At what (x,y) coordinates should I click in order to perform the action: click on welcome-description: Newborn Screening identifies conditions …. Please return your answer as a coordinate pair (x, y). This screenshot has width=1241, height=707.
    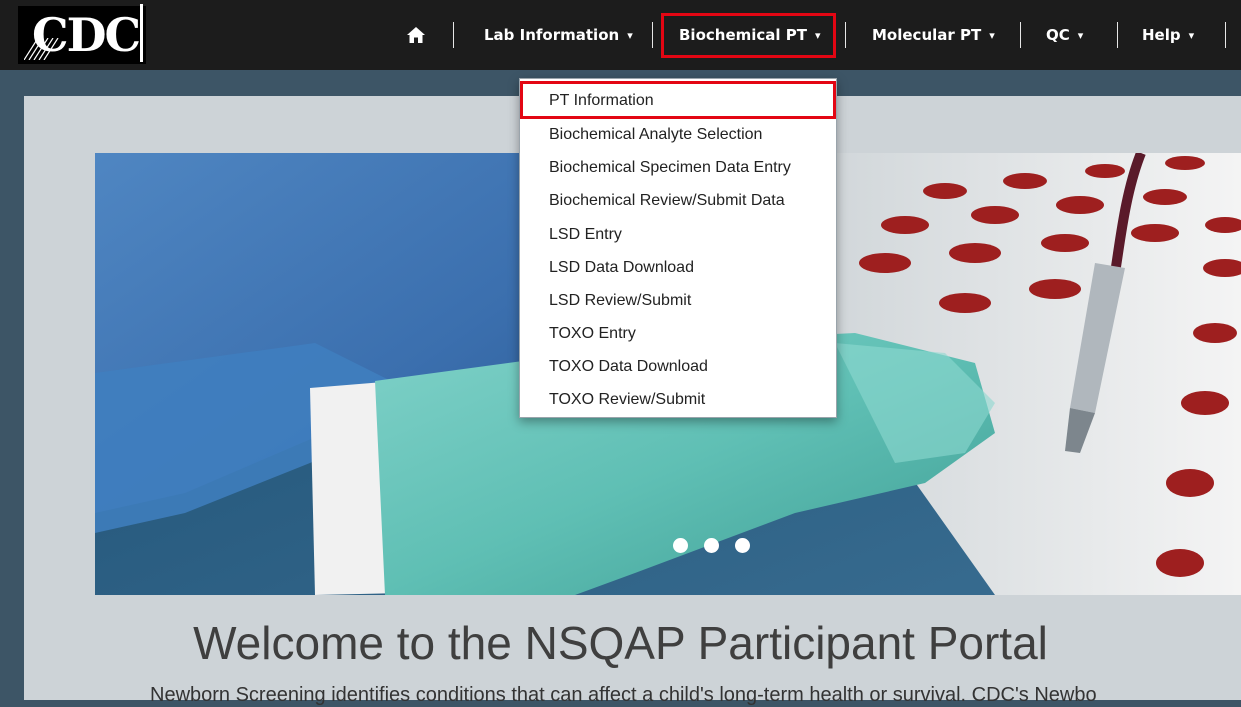
    Looking at the image, I should click on (623, 695).